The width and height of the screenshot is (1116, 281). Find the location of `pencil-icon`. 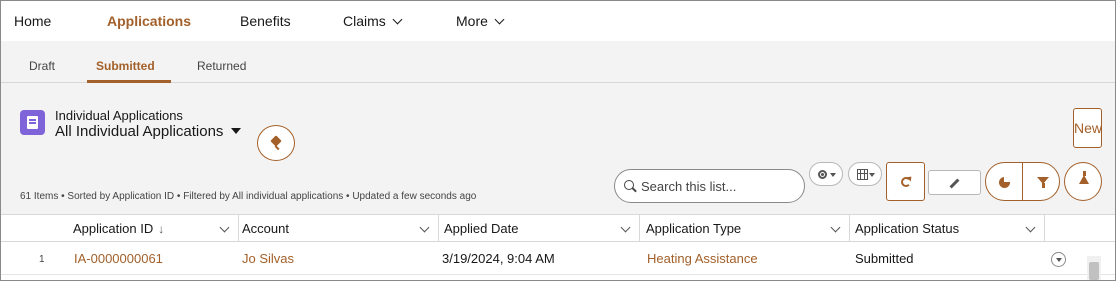

pencil-icon is located at coordinates (954, 183).